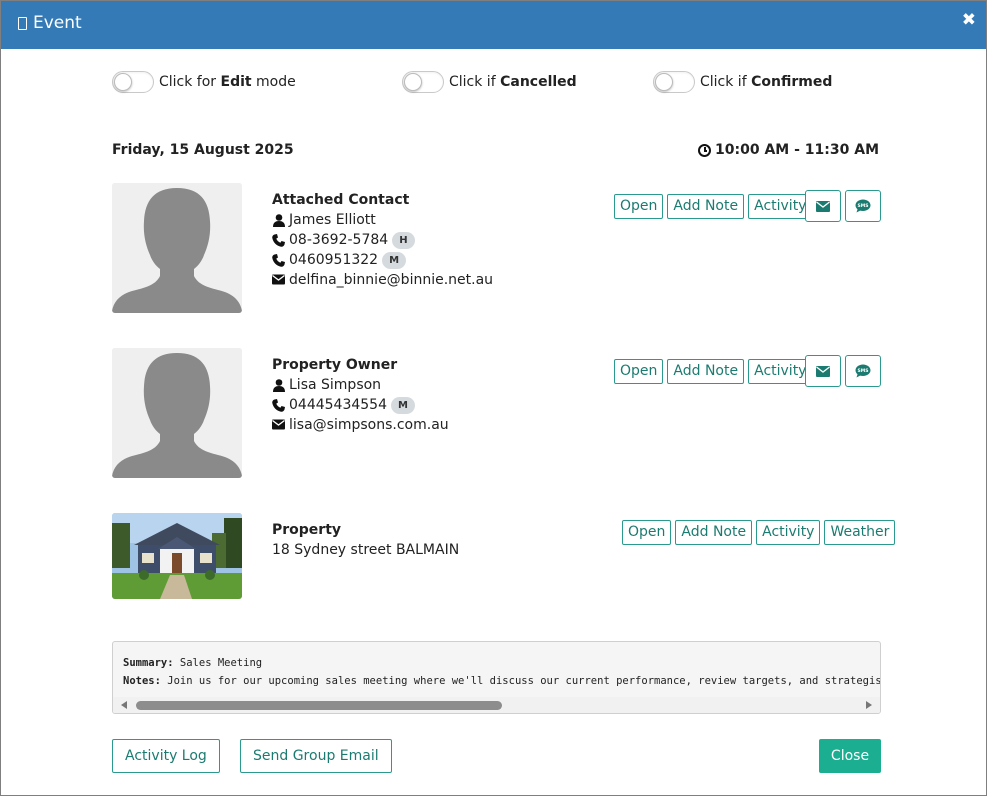  I want to click on owner-actions: Open Add Note Activity, so click(713, 371).